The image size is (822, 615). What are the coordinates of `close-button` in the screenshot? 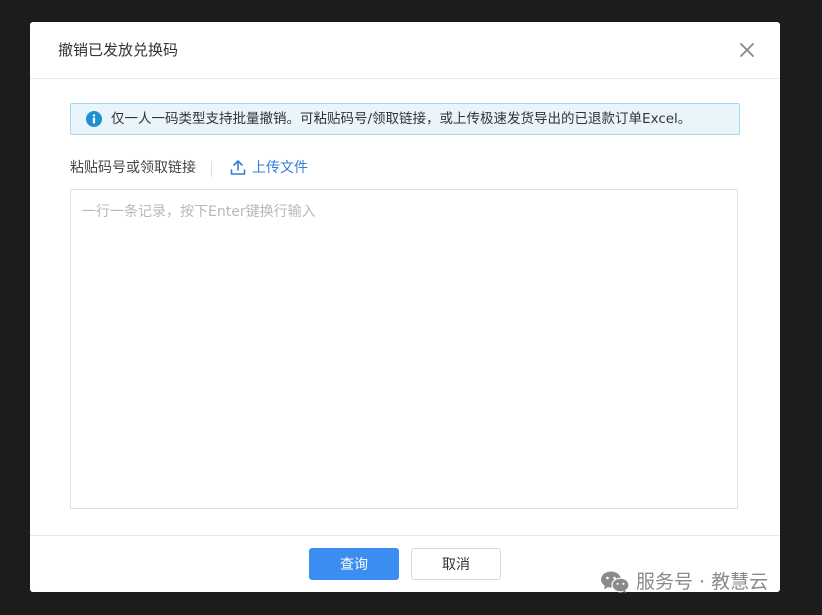 It's located at (747, 50).